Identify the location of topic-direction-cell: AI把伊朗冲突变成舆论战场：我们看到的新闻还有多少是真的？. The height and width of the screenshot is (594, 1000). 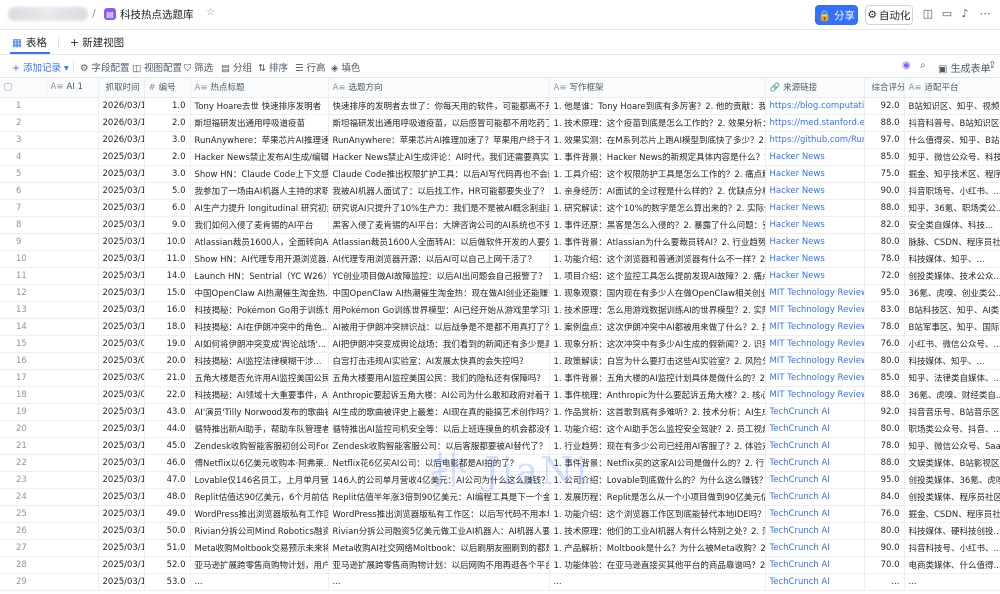
(439, 344).